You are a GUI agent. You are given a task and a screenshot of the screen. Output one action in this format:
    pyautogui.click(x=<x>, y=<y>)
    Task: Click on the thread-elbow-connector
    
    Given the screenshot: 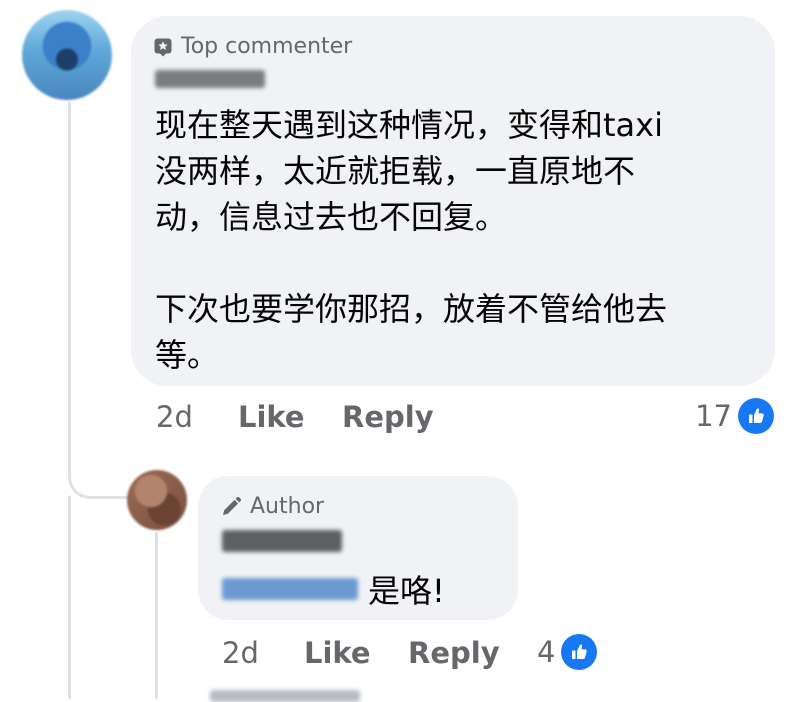 What is the action you would take?
    pyautogui.click(x=102, y=464)
    